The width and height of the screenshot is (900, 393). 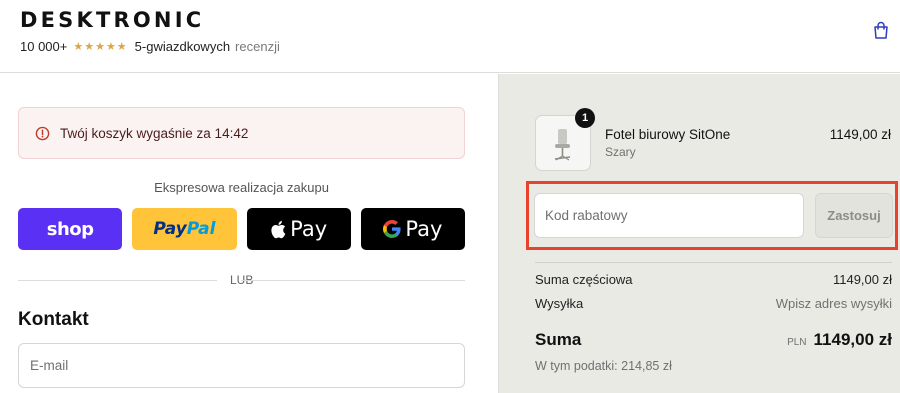 What do you see at coordinates (44, 46) in the screenshot?
I see `rating-count: 10 000+` at bounding box center [44, 46].